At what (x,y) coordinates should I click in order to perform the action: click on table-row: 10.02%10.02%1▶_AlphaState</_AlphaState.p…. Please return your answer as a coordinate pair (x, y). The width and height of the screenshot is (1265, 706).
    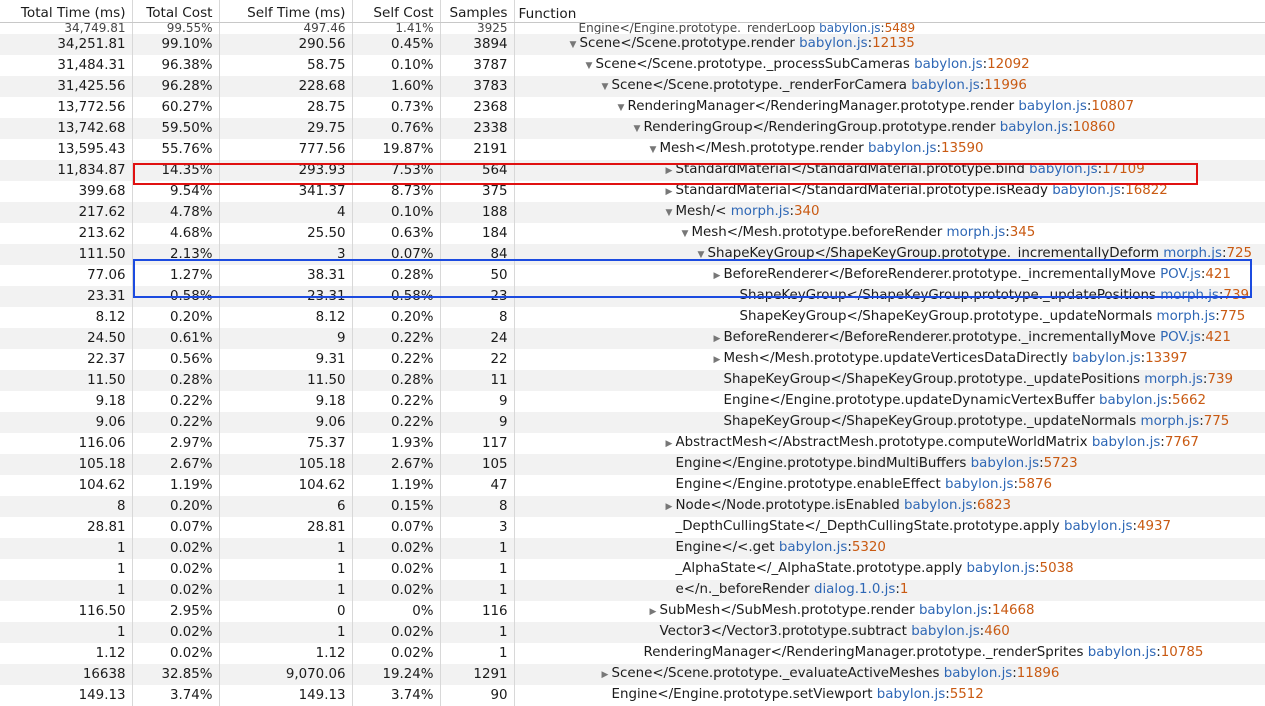
    Looking at the image, I should click on (632, 569).